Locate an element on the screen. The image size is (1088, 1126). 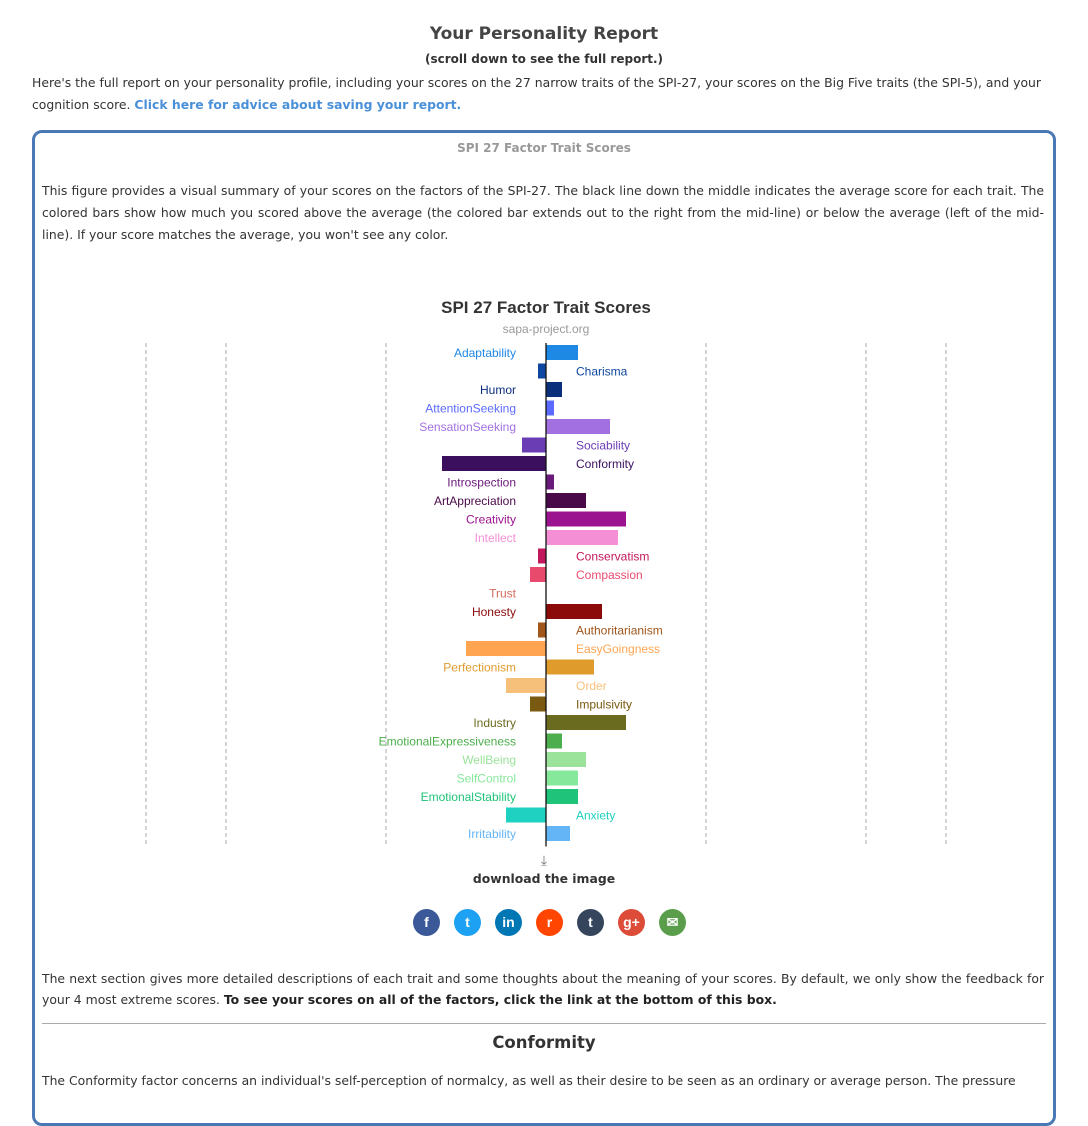
share-linkedin-button: in is located at coordinates (508, 922).